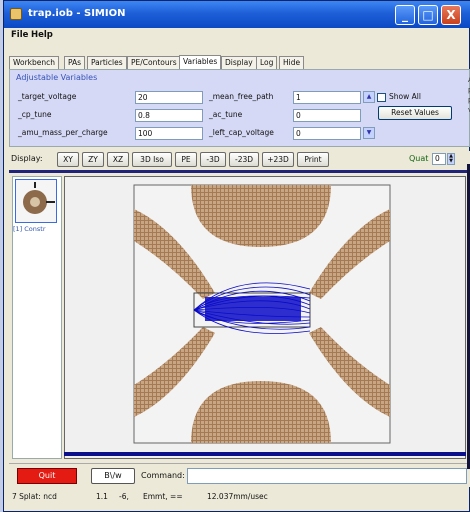  What do you see at coordinates (152, 159) in the screenshot?
I see `view-3d-iso-button: 3D Iso` at bounding box center [152, 159].